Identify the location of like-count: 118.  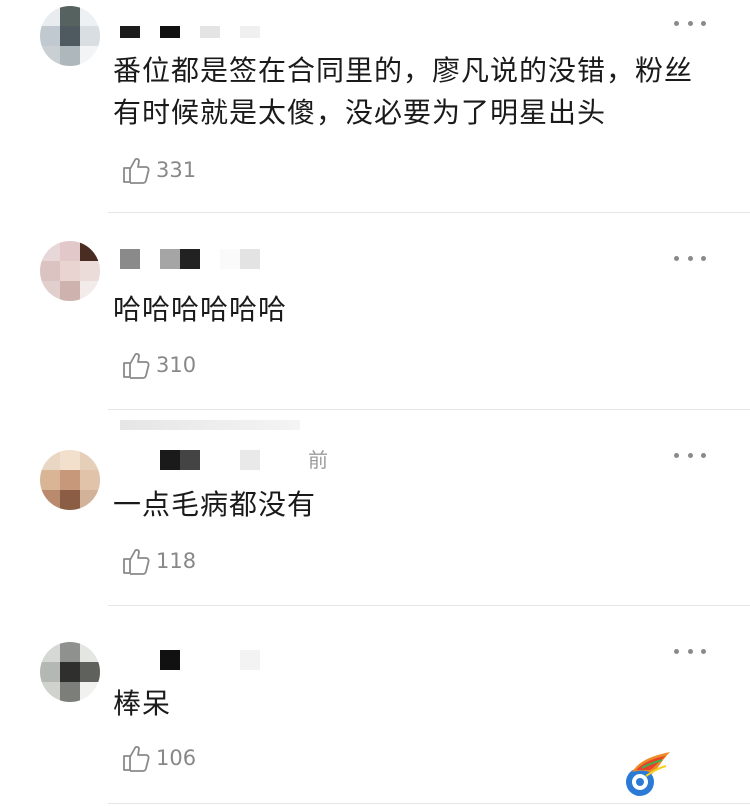
(176, 561).